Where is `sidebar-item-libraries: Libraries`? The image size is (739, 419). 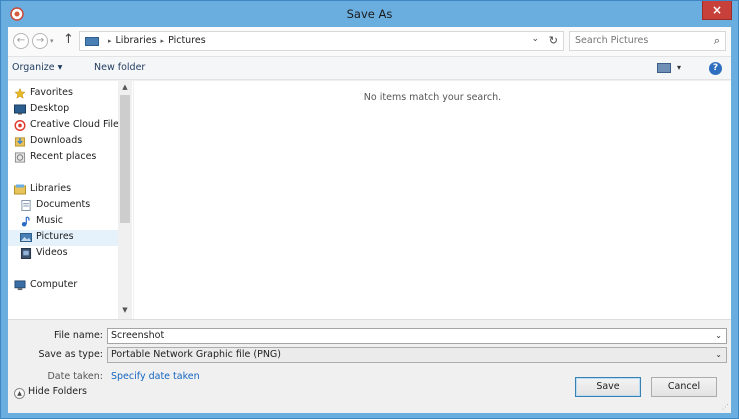 sidebar-item-libraries: Libraries is located at coordinates (63, 190).